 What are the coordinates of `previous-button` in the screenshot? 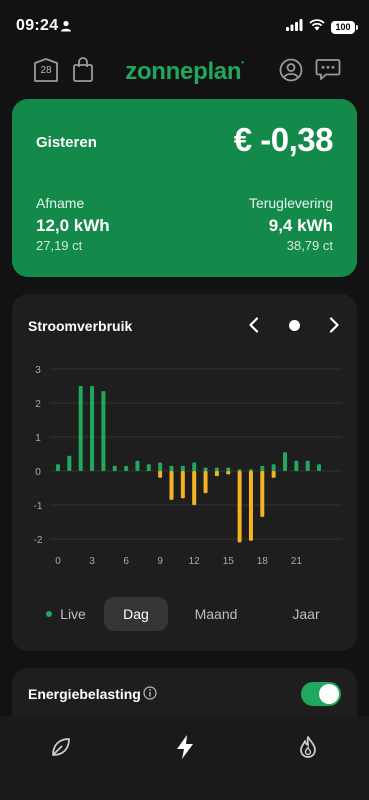 It's located at (254, 325).